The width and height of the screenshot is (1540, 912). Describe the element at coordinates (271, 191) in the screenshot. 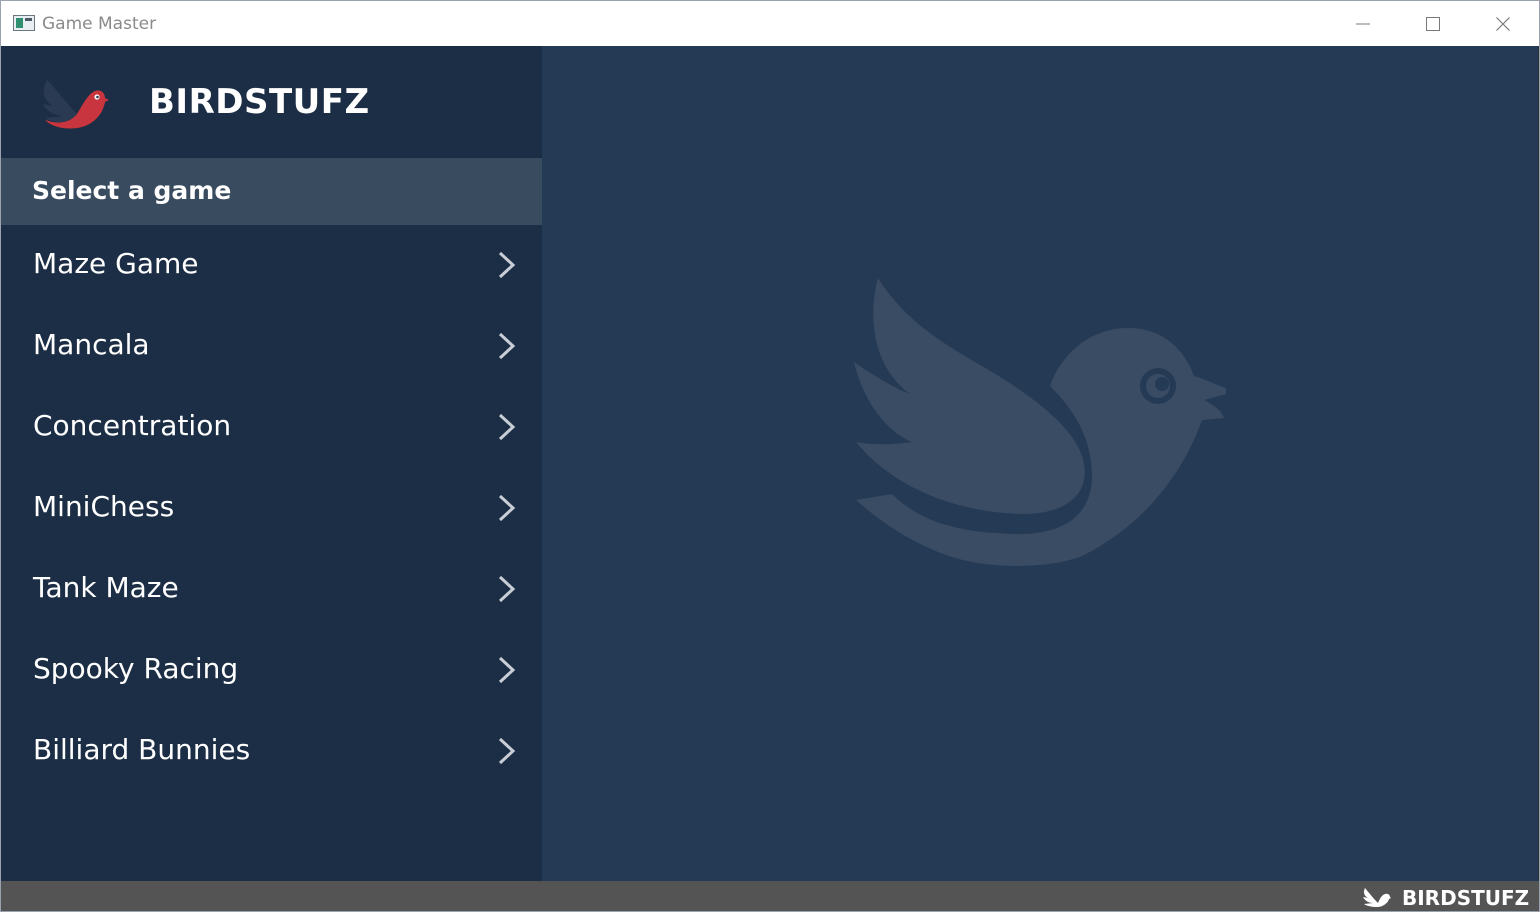

I see `section-header: Select a game` at that location.